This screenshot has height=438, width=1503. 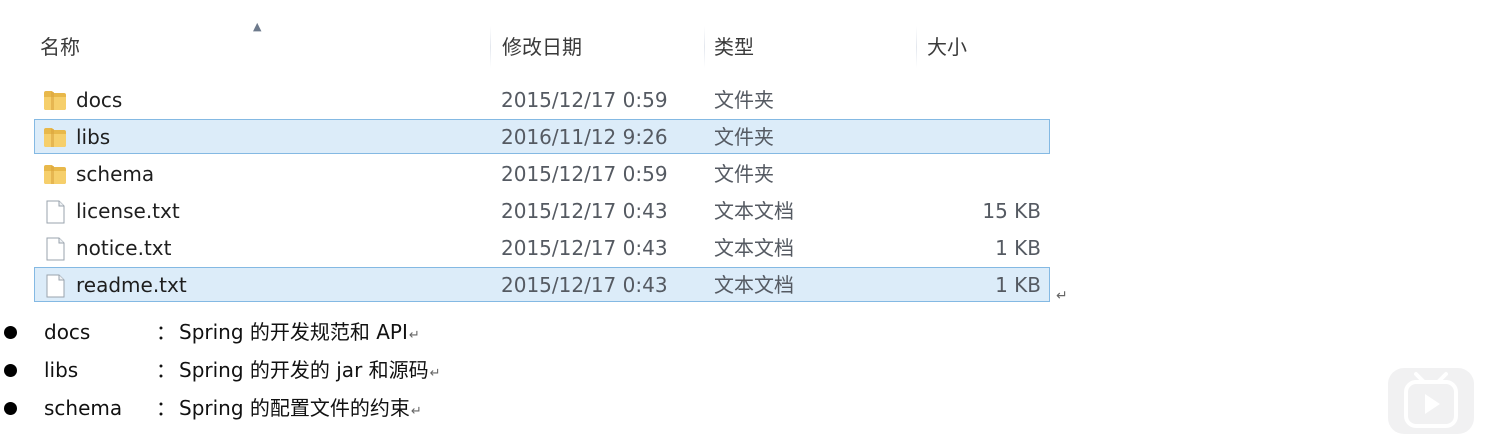 I want to click on note-description: Spring 的配置文件的约束↵, so click(x=300, y=408).